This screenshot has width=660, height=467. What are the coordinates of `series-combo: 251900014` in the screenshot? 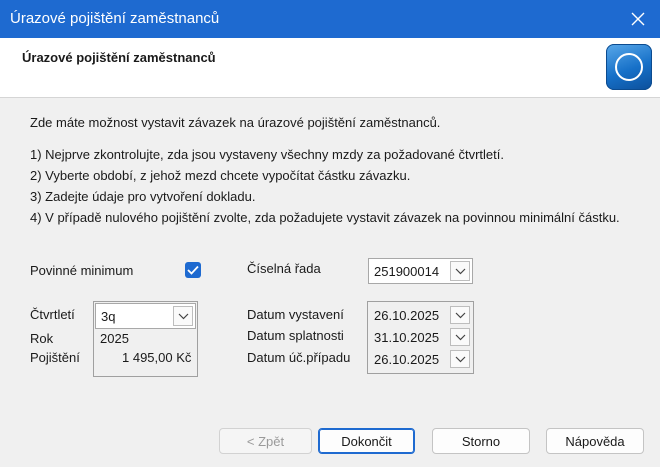 It's located at (420, 271).